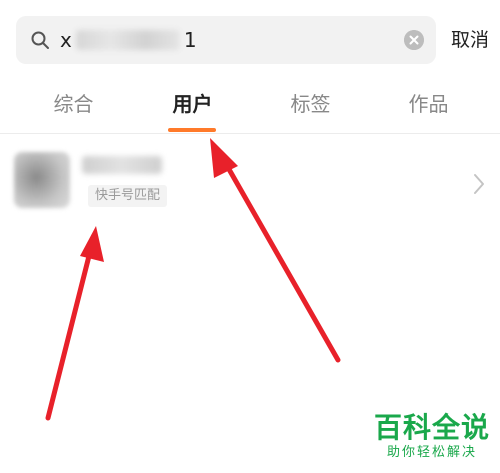 This screenshot has width=500, height=473. What do you see at coordinates (66, 40) in the screenshot?
I see `search-query-prefix: x` at bounding box center [66, 40].